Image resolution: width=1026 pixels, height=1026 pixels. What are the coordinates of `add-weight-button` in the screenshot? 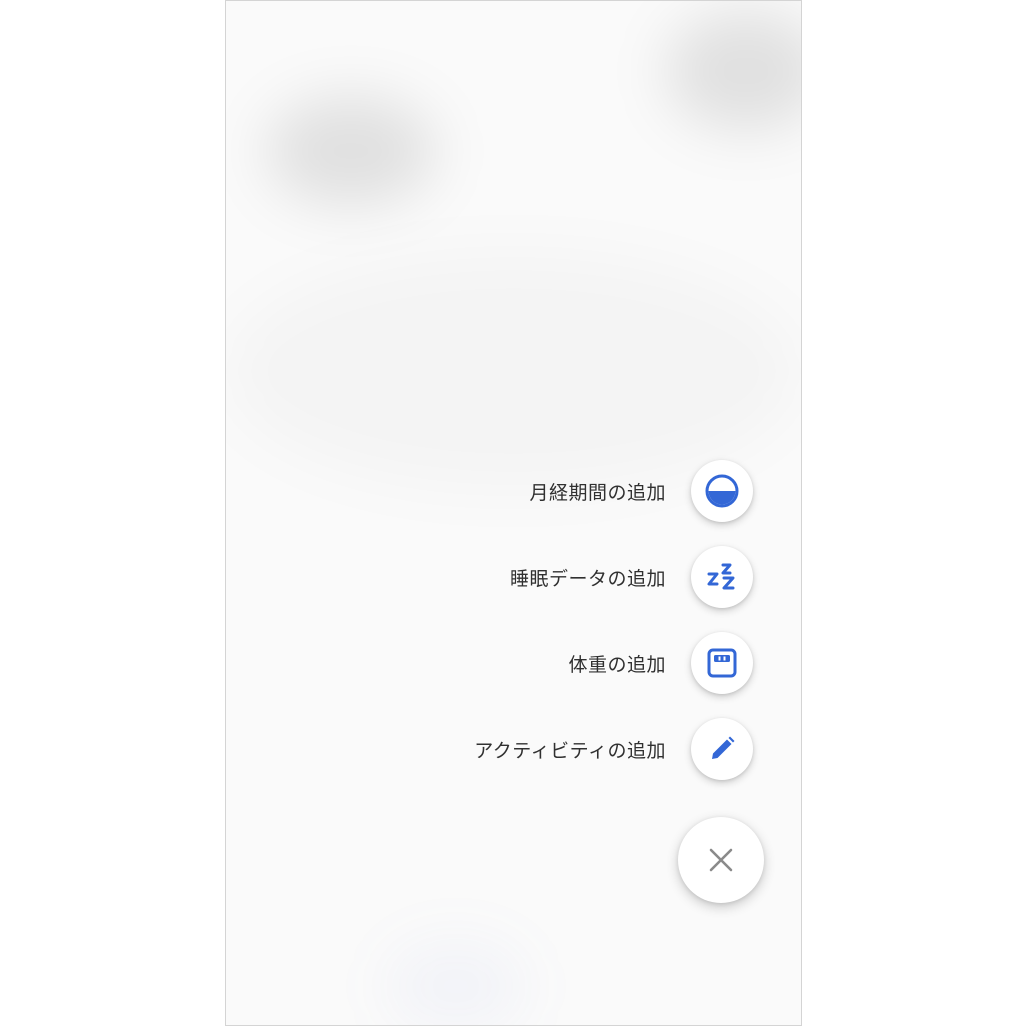 It's located at (722, 663).